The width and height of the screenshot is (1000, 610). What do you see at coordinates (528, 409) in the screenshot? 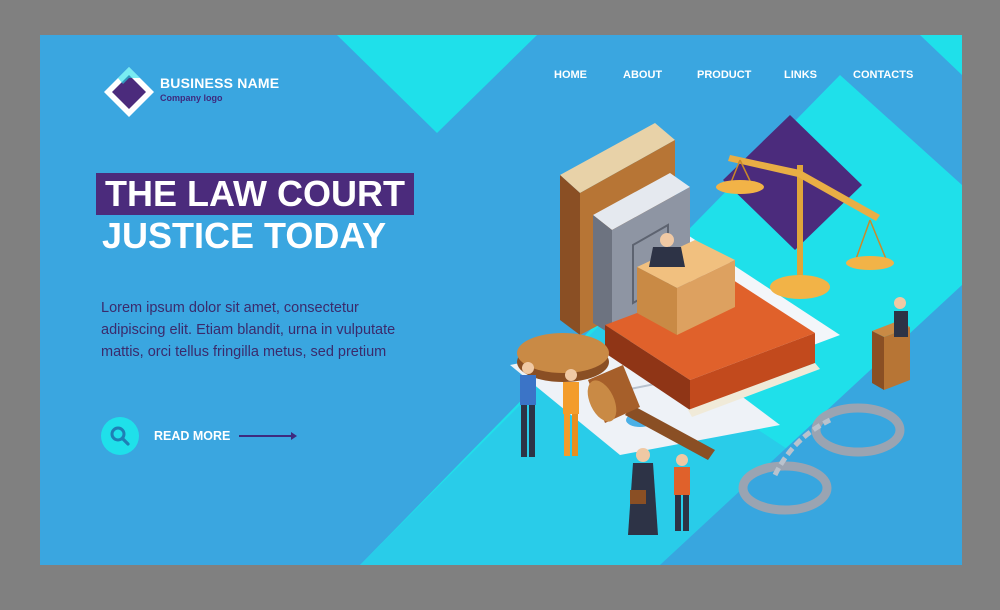
I see `person-police-officer` at bounding box center [528, 409].